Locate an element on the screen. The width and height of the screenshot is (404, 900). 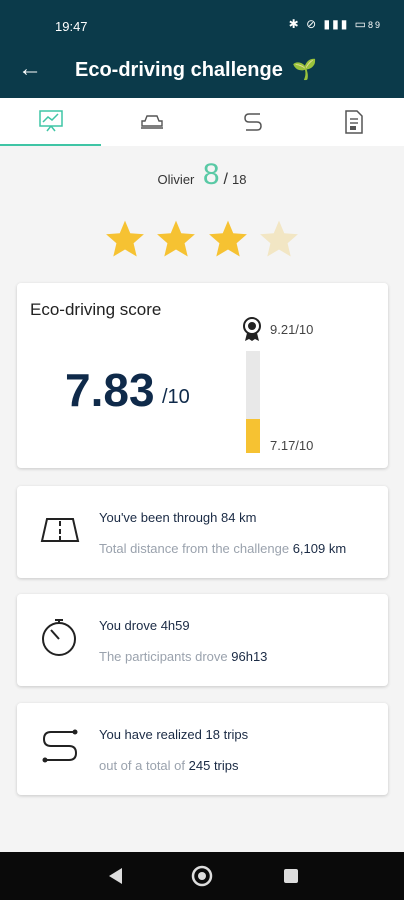
page-title-text: Eco-driving challenge is located at coordinates (179, 70).